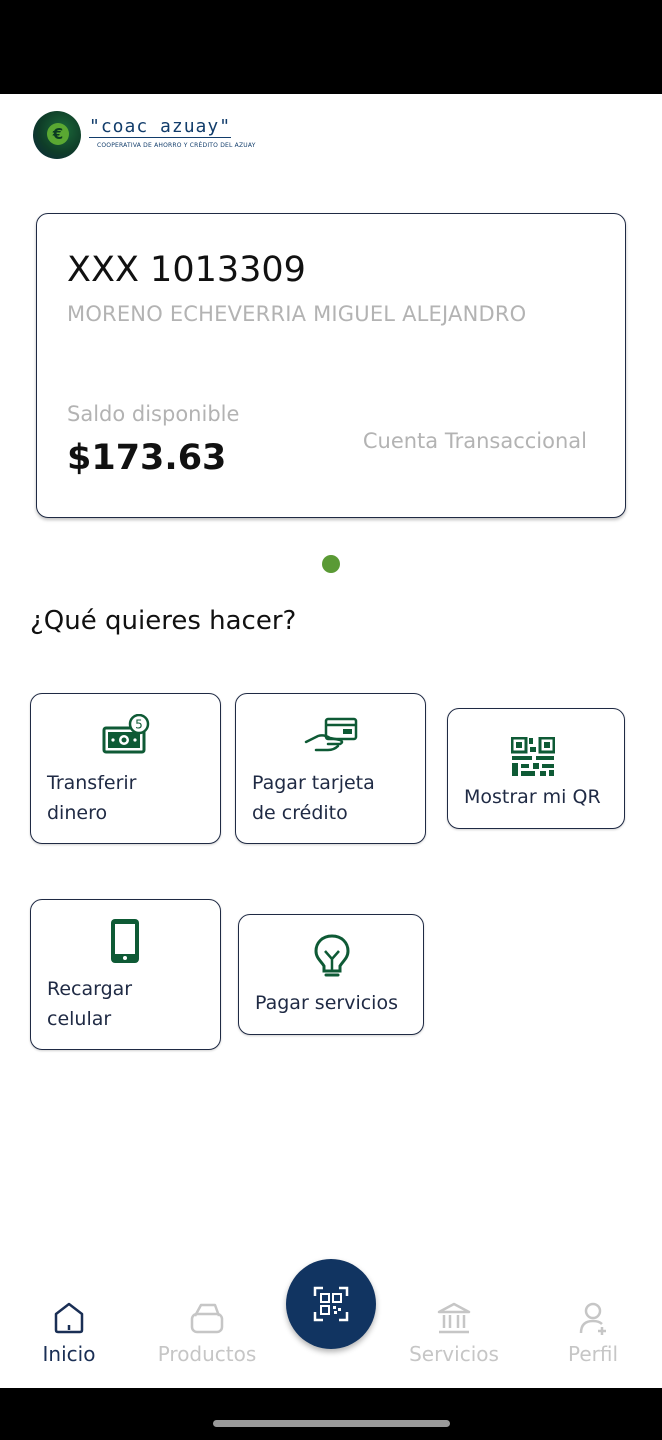 The width and height of the screenshot is (662, 1440). I want to click on show-my-qr-button: Mostrar mi QR, so click(536, 768).